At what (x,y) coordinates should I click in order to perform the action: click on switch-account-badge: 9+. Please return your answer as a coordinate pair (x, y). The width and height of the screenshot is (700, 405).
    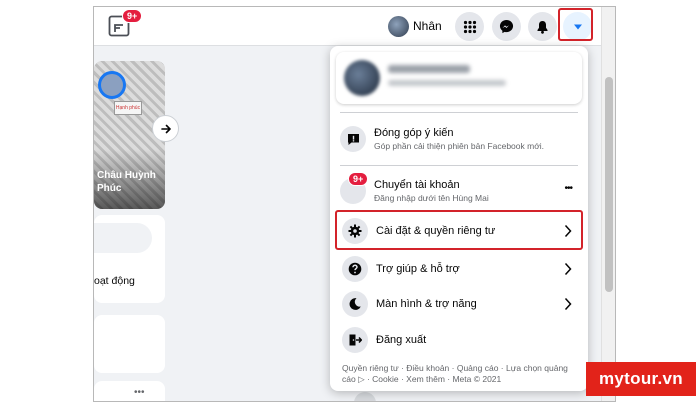
    Looking at the image, I should click on (358, 179).